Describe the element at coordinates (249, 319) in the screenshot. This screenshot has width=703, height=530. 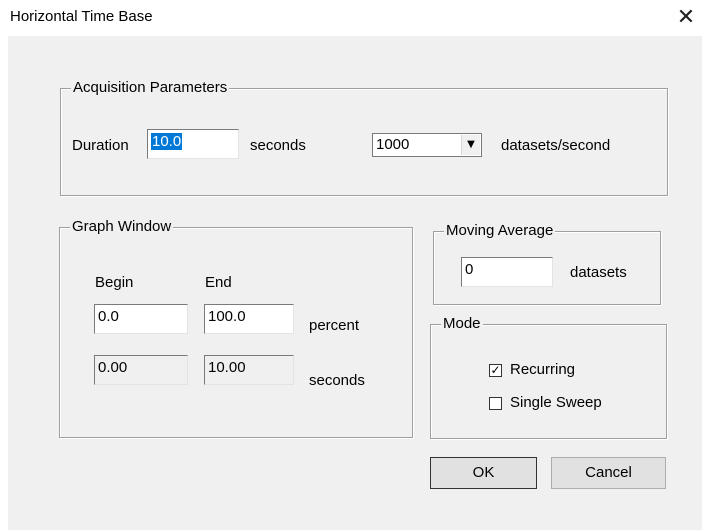
I see `end-percent-input: 100.0` at that location.